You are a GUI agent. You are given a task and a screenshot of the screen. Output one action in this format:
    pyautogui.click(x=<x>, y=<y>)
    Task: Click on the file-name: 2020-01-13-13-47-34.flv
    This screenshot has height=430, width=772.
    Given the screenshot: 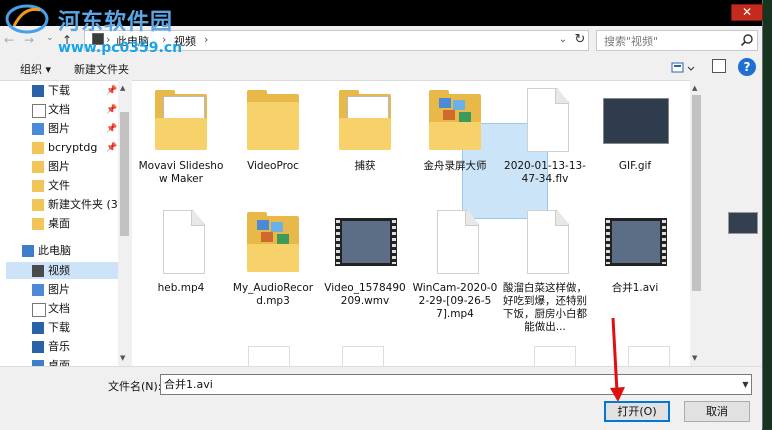 What is the action you would take?
    pyautogui.click(x=545, y=172)
    